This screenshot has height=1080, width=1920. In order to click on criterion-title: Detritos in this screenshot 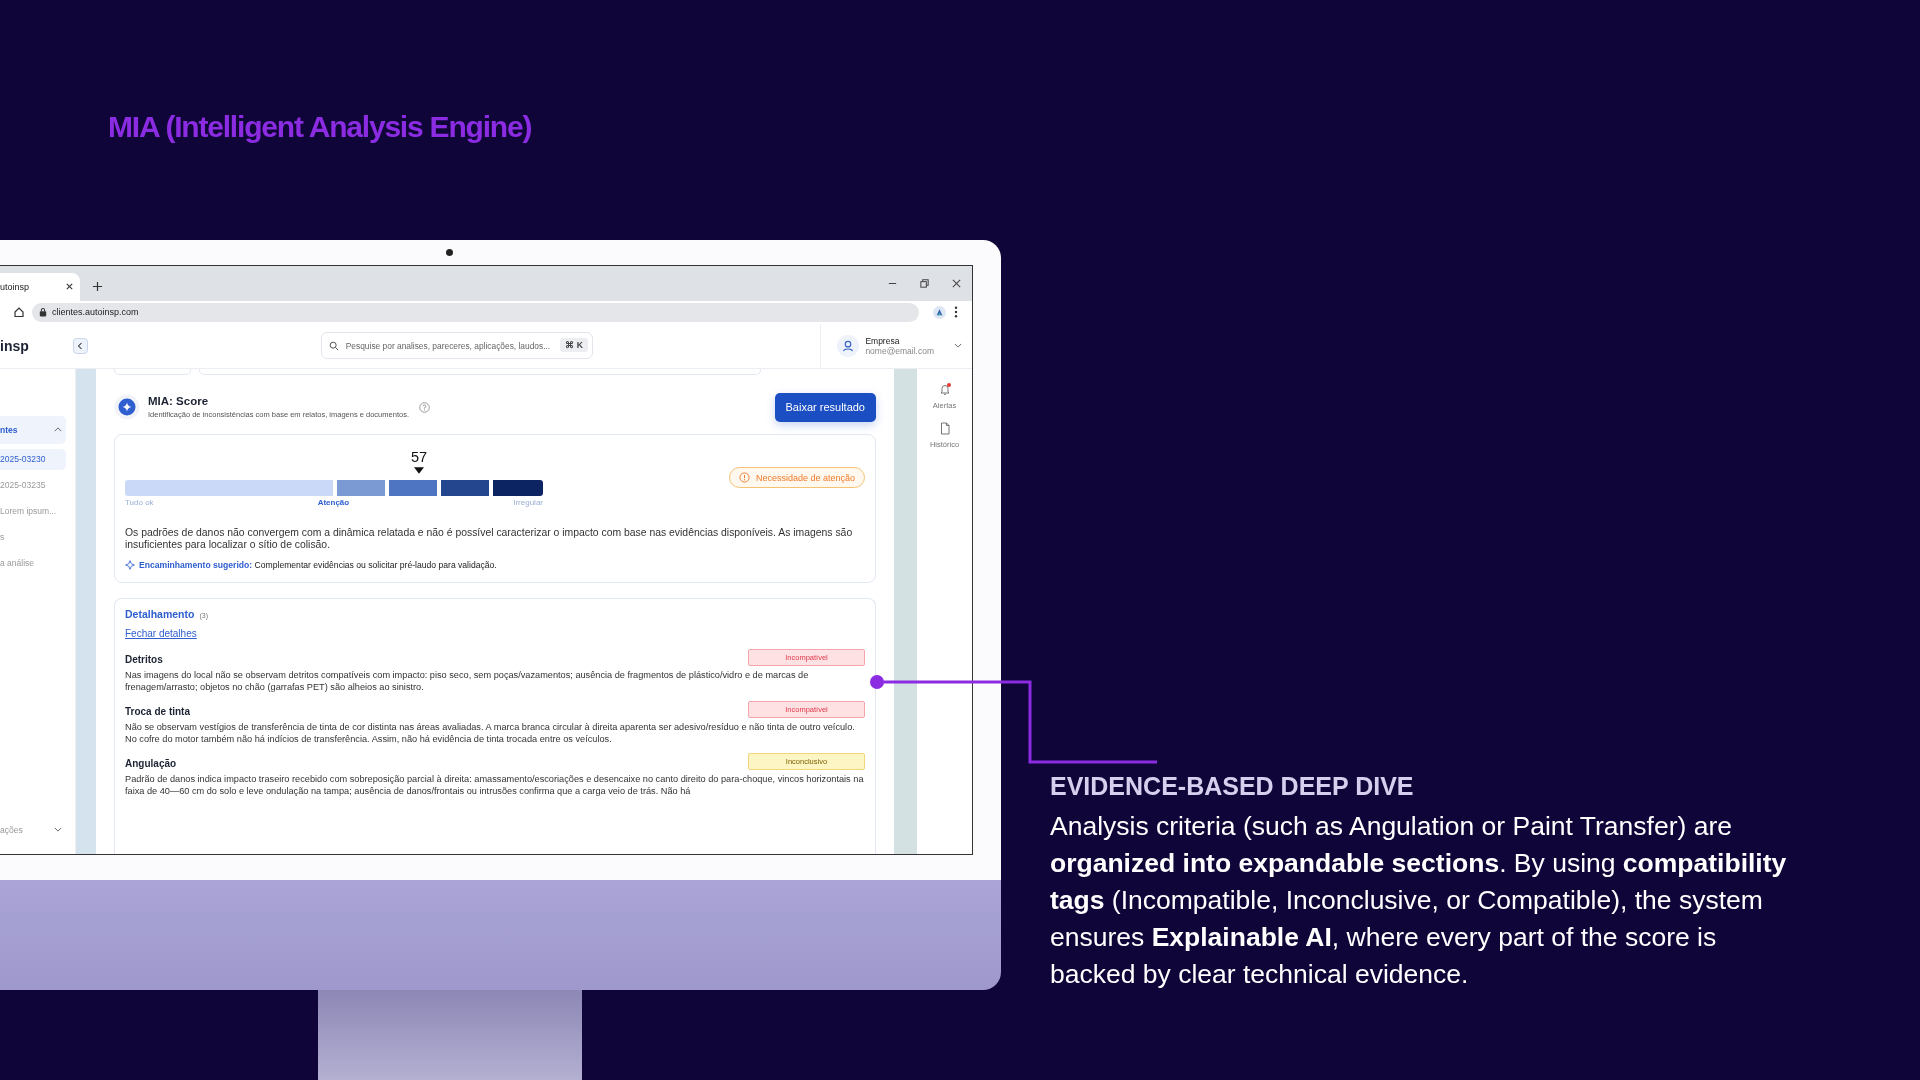, I will do `click(144, 659)`.